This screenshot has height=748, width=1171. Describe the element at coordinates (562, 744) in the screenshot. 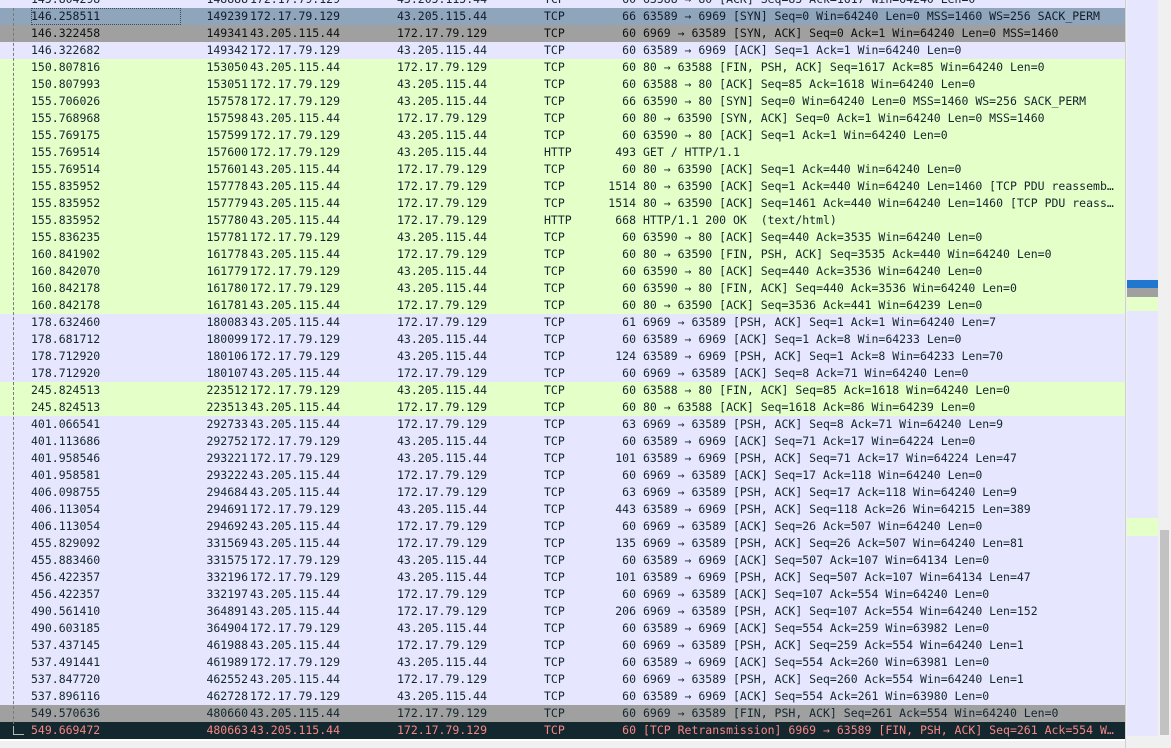

I see `horizontal-scrollbar` at that location.